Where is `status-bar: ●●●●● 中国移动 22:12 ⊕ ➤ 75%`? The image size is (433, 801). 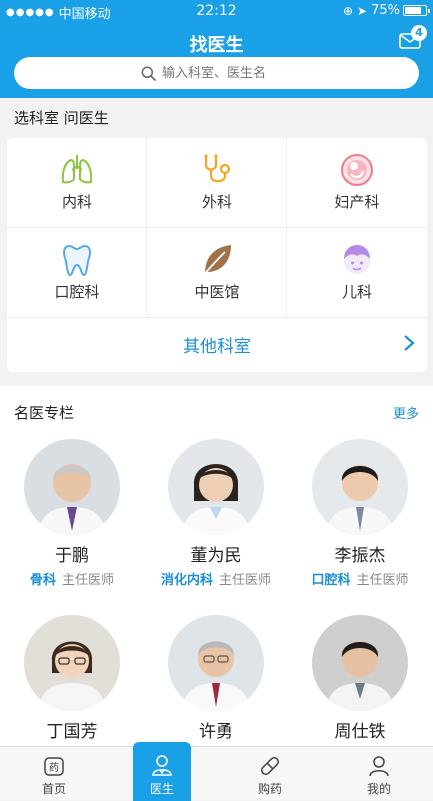
status-bar: ●●●●● 中国移动 22:12 ⊕ ➤ 75% is located at coordinates (216, 11).